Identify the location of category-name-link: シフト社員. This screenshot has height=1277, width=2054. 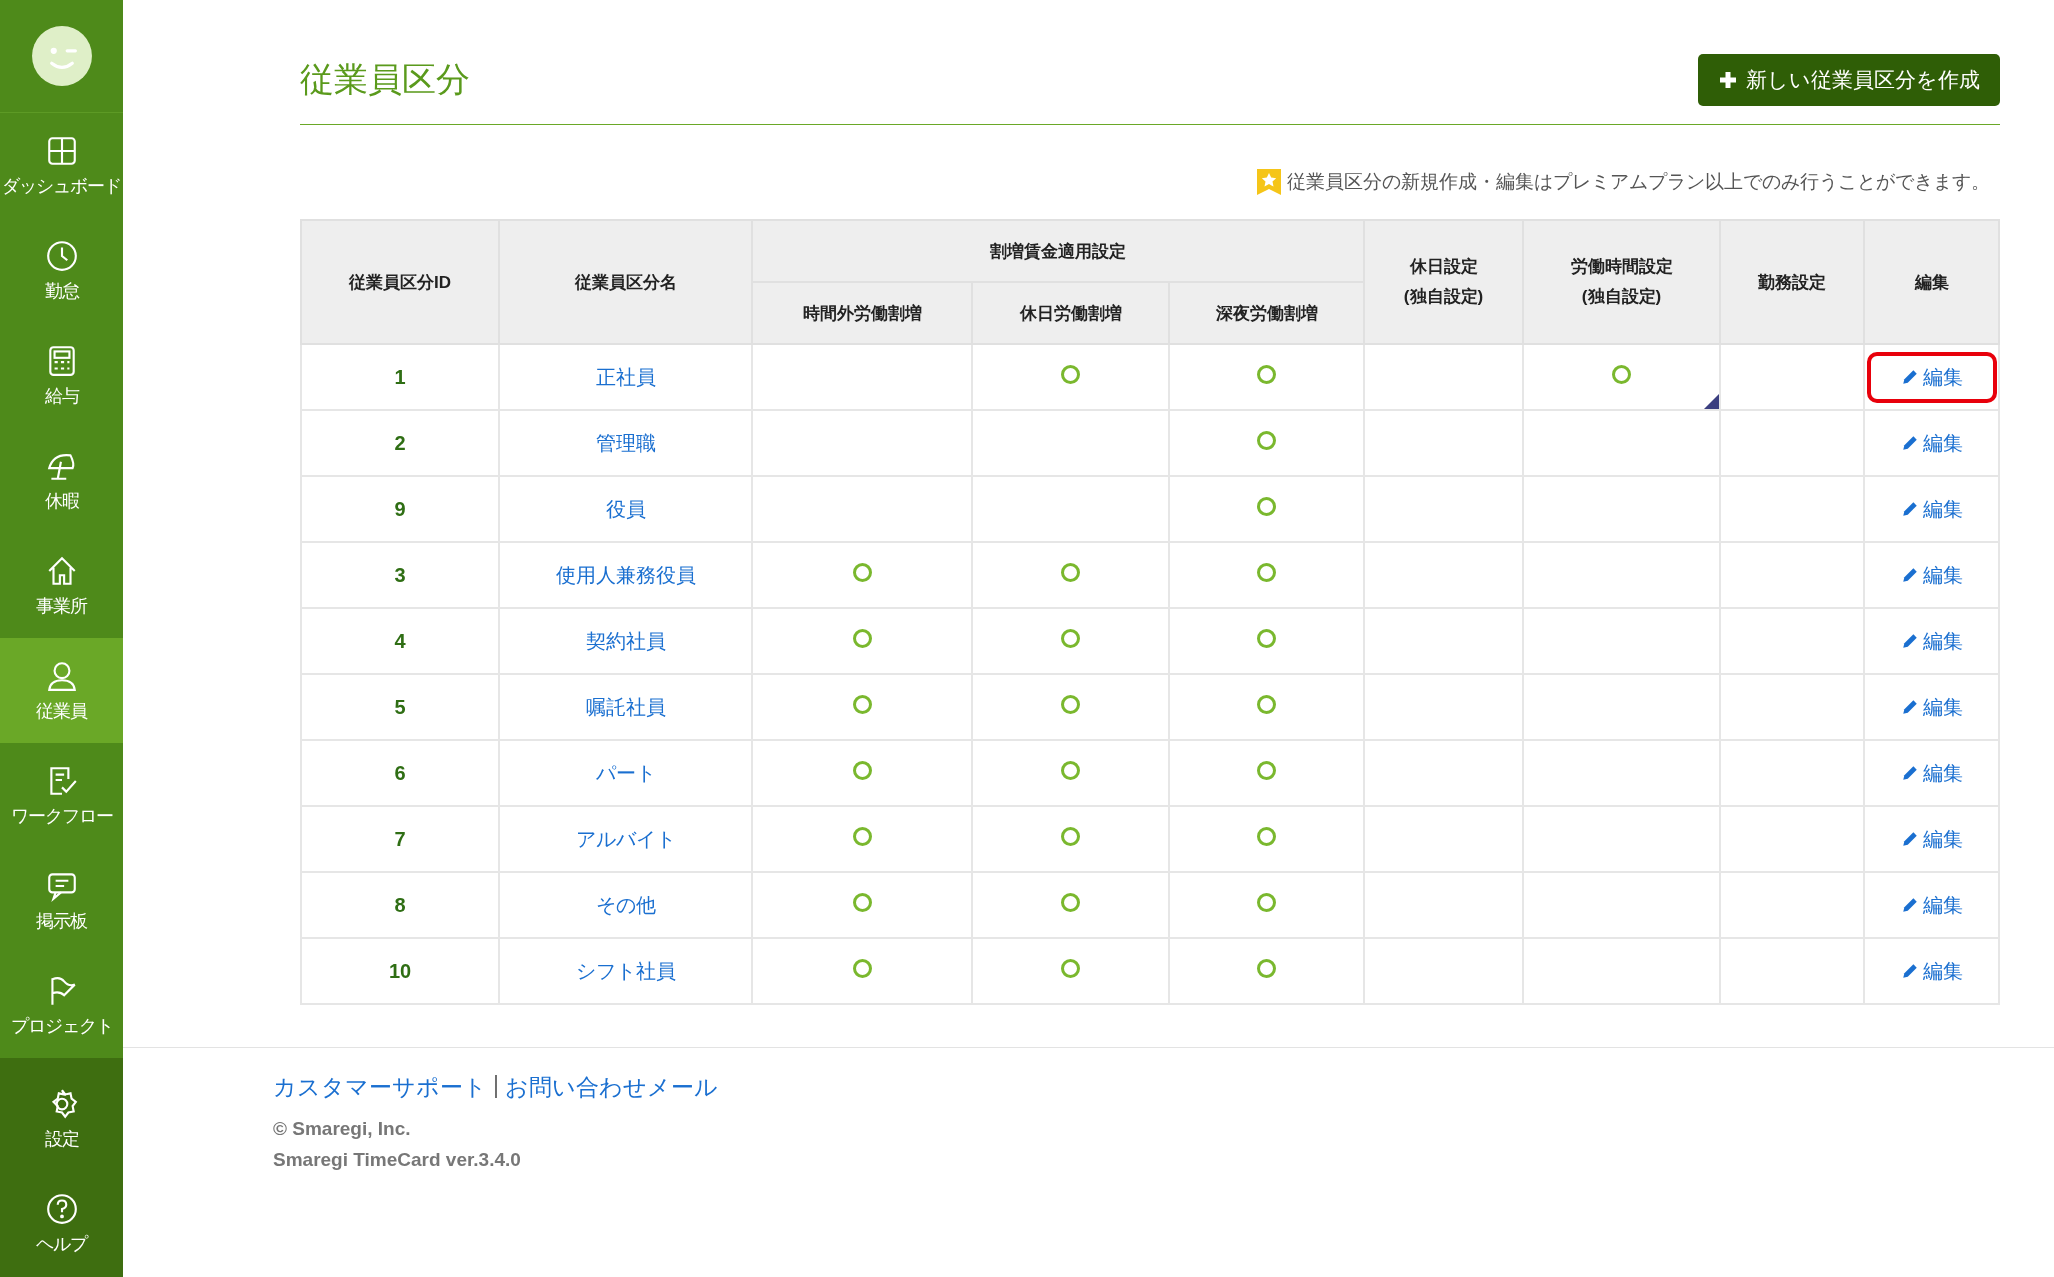
(625, 970).